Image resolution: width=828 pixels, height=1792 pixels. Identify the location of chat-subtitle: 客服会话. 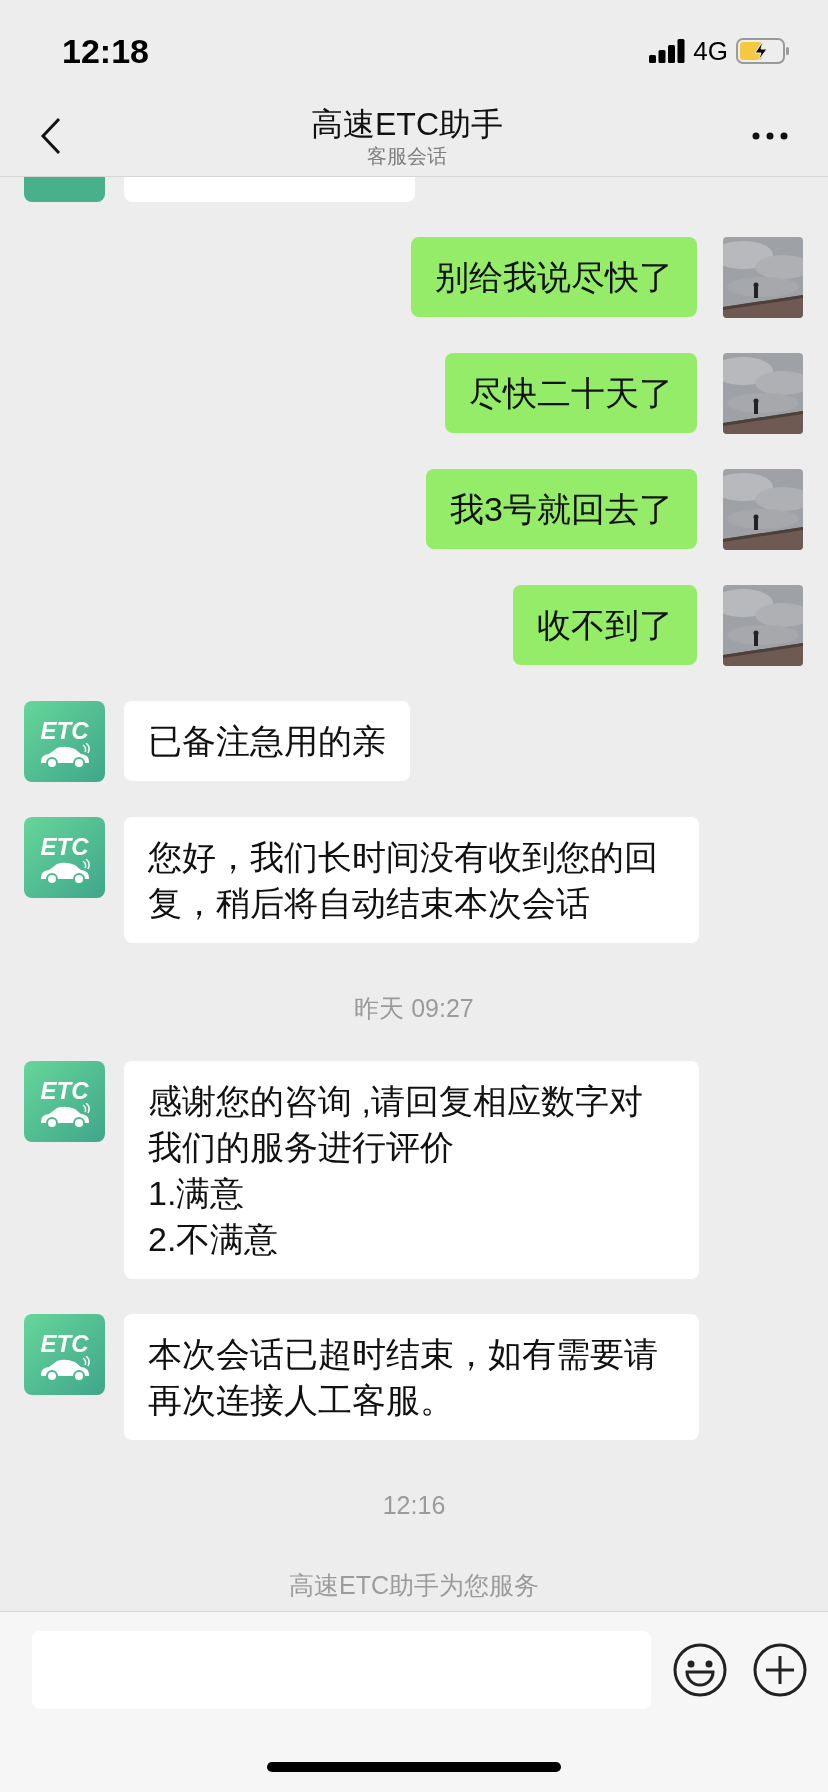
(407, 156).